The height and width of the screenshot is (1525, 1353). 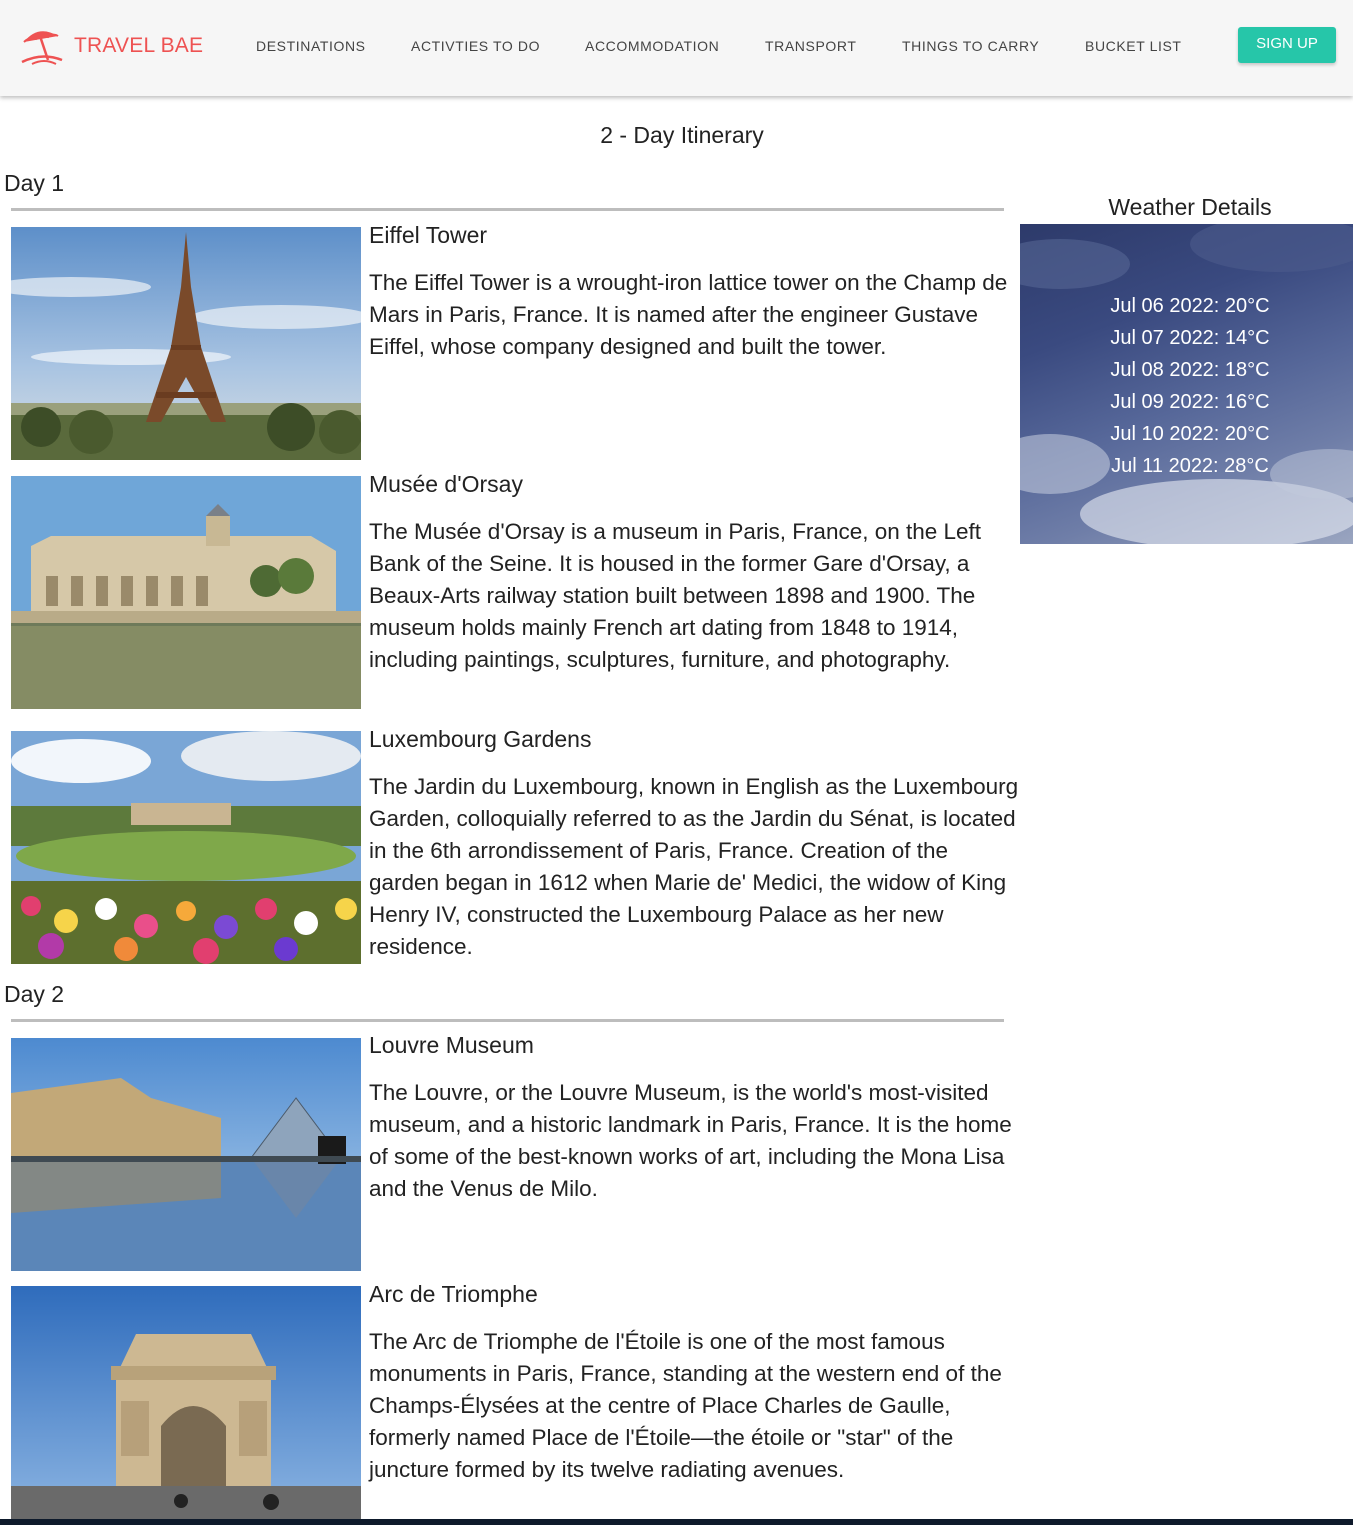 What do you see at coordinates (453, 1294) in the screenshot?
I see `place-name: Arc de Triomphe` at bounding box center [453, 1294].